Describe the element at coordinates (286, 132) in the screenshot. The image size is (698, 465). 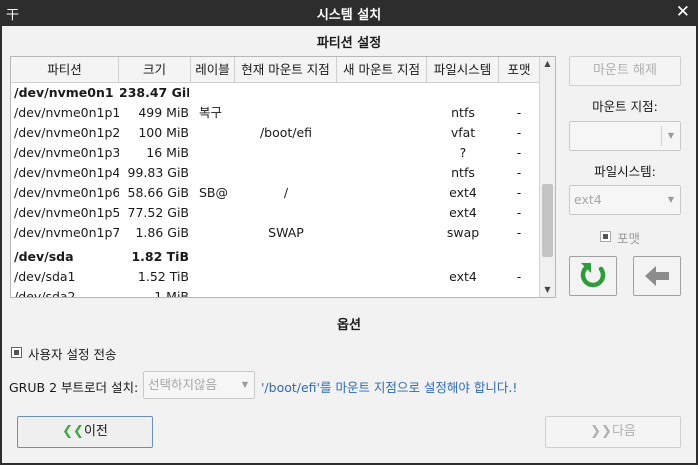
I see `cell-current-mount: /boot/efi` at that location.